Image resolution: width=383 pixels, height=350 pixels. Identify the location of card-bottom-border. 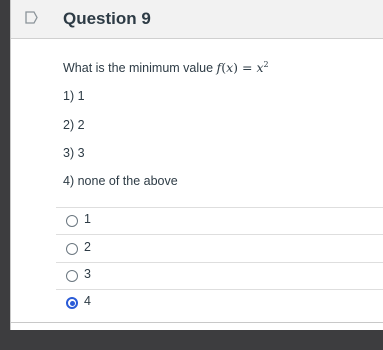
(197, 322).